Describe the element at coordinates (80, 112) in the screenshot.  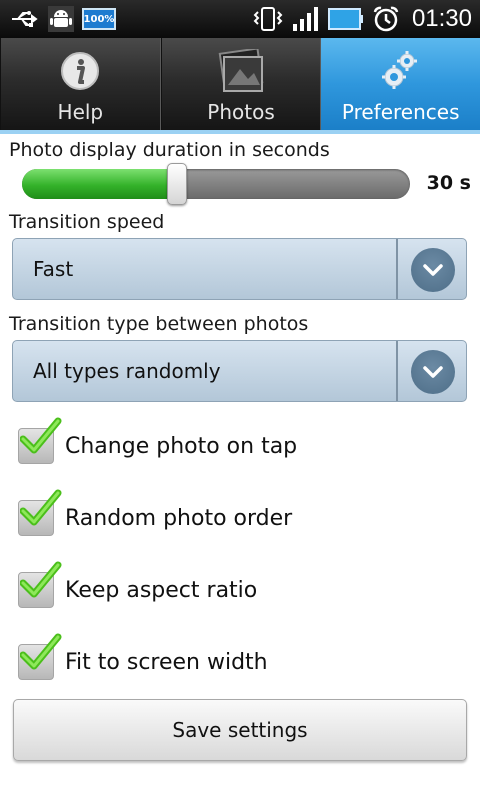
I see `tab-help-label: Help` at that location.